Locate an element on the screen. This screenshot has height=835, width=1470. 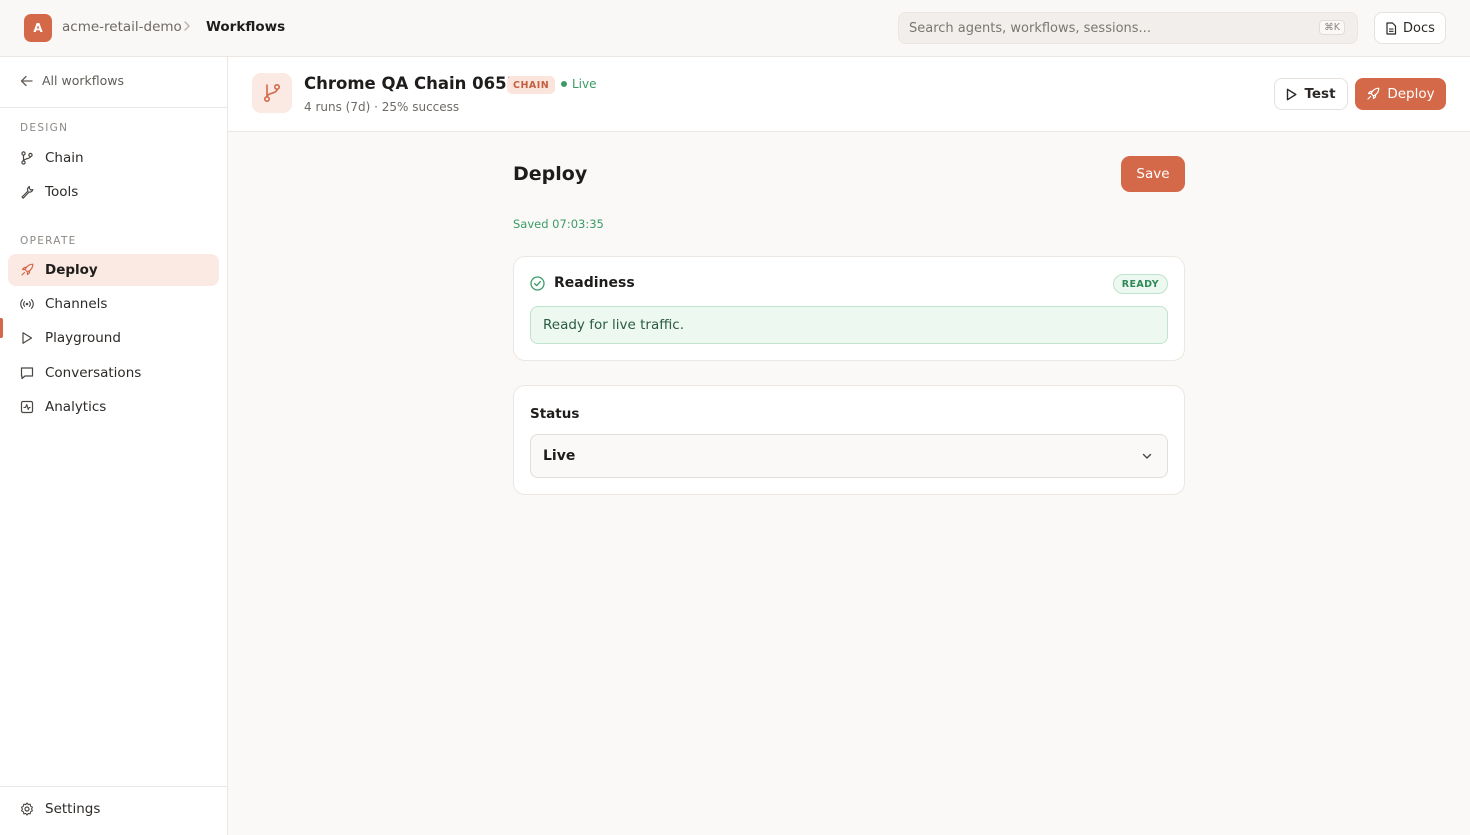
test-button: Test is located at coordinates (1311, 94).